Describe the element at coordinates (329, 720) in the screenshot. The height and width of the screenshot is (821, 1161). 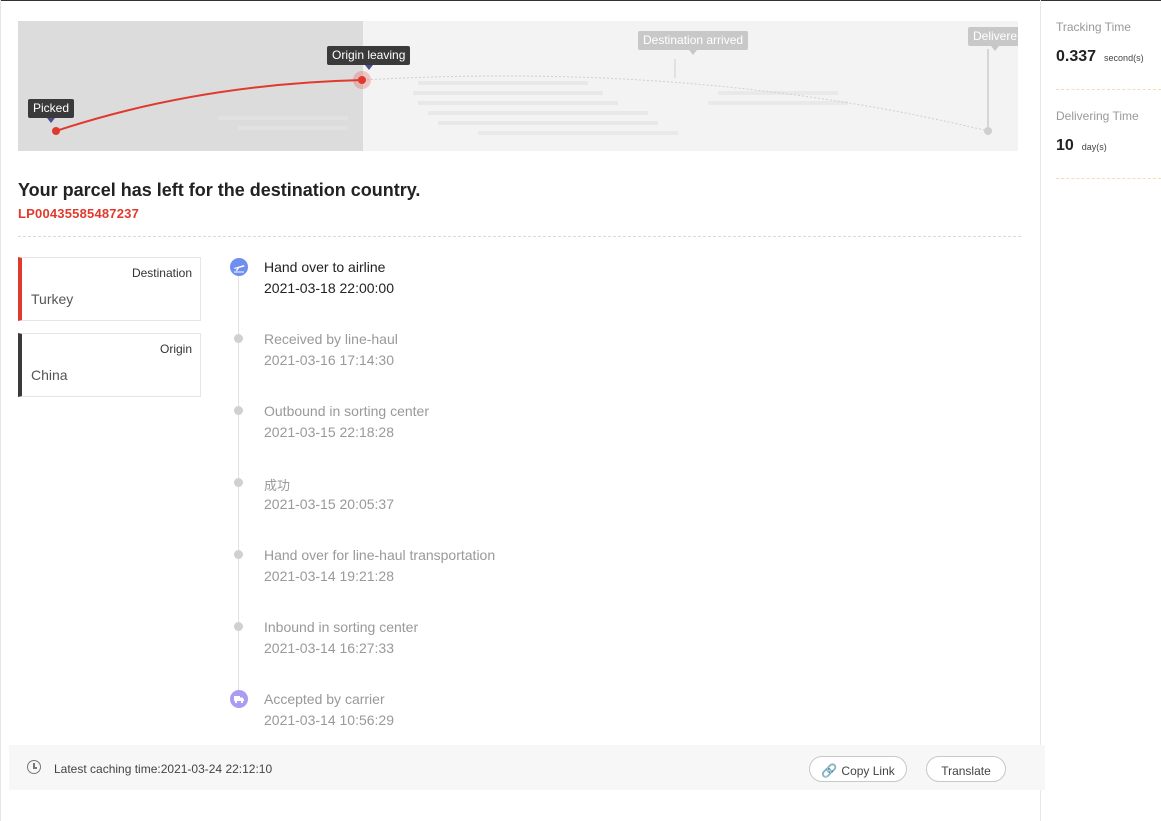
I see `event-time: 2021-03-14 10:56:29` at that location.